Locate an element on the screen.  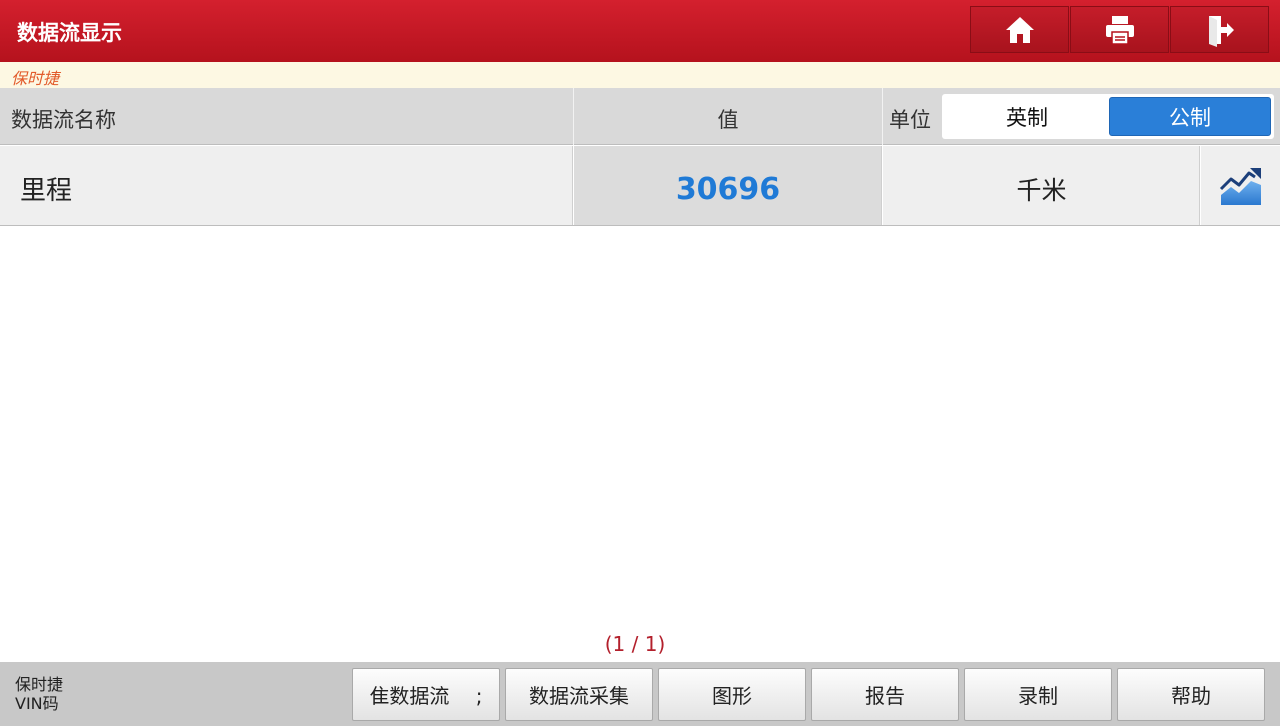
page-indicator: (1 / 1) is located at coordinates (635, 644).